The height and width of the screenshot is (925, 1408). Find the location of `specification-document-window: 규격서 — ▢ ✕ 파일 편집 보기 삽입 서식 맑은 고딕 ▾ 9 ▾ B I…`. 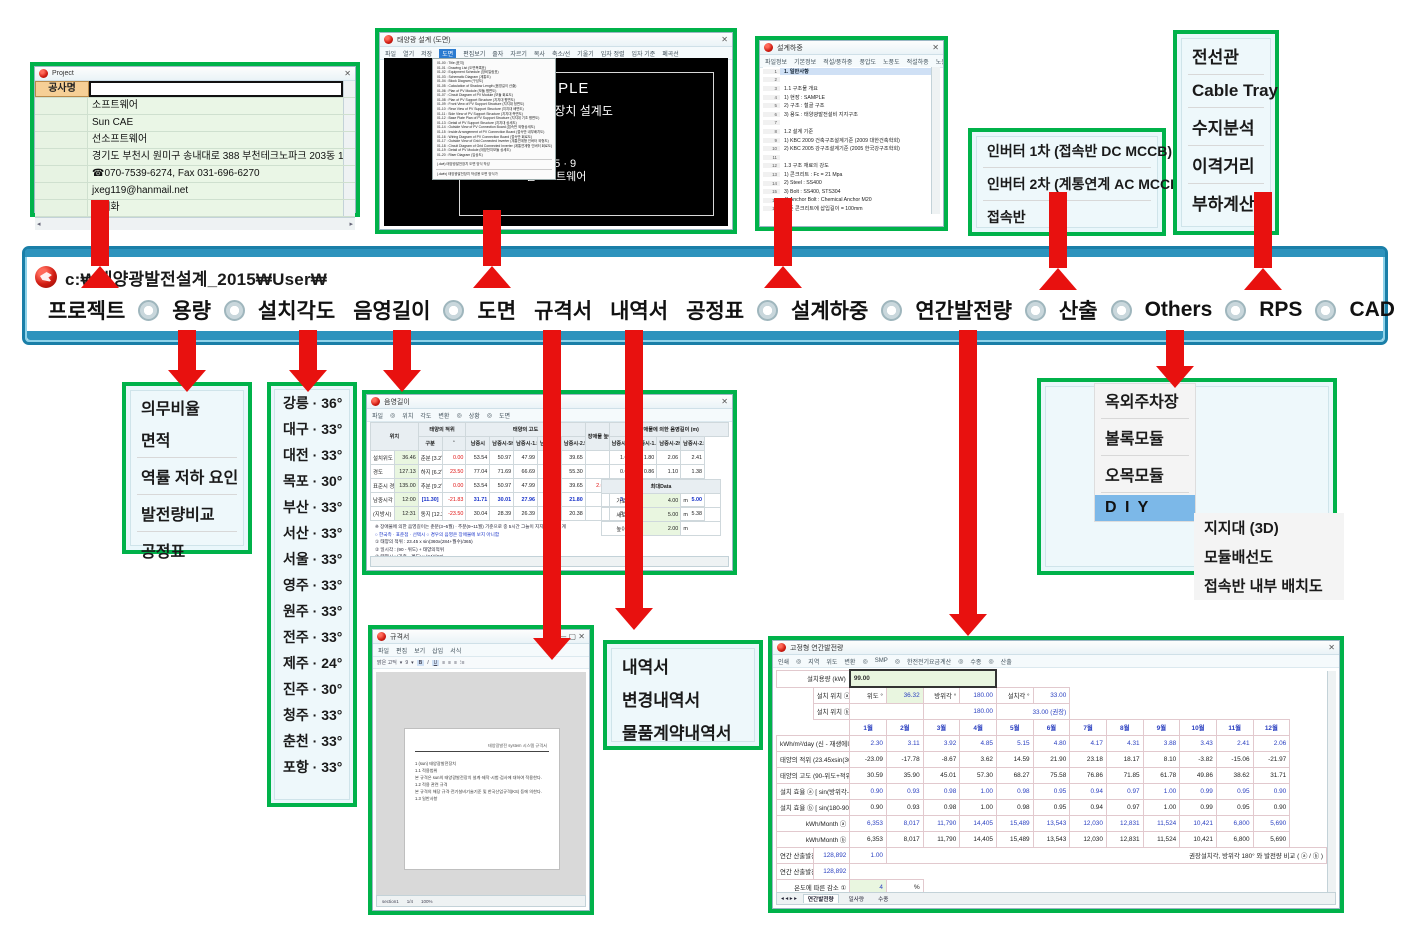

specification-document-window: 규격서 — ▢ ✕ 파일 편집 보기 삽입 서식 맑은 고딕 ▾ 9 ▾ B I… is located at coordinates (481, 770).